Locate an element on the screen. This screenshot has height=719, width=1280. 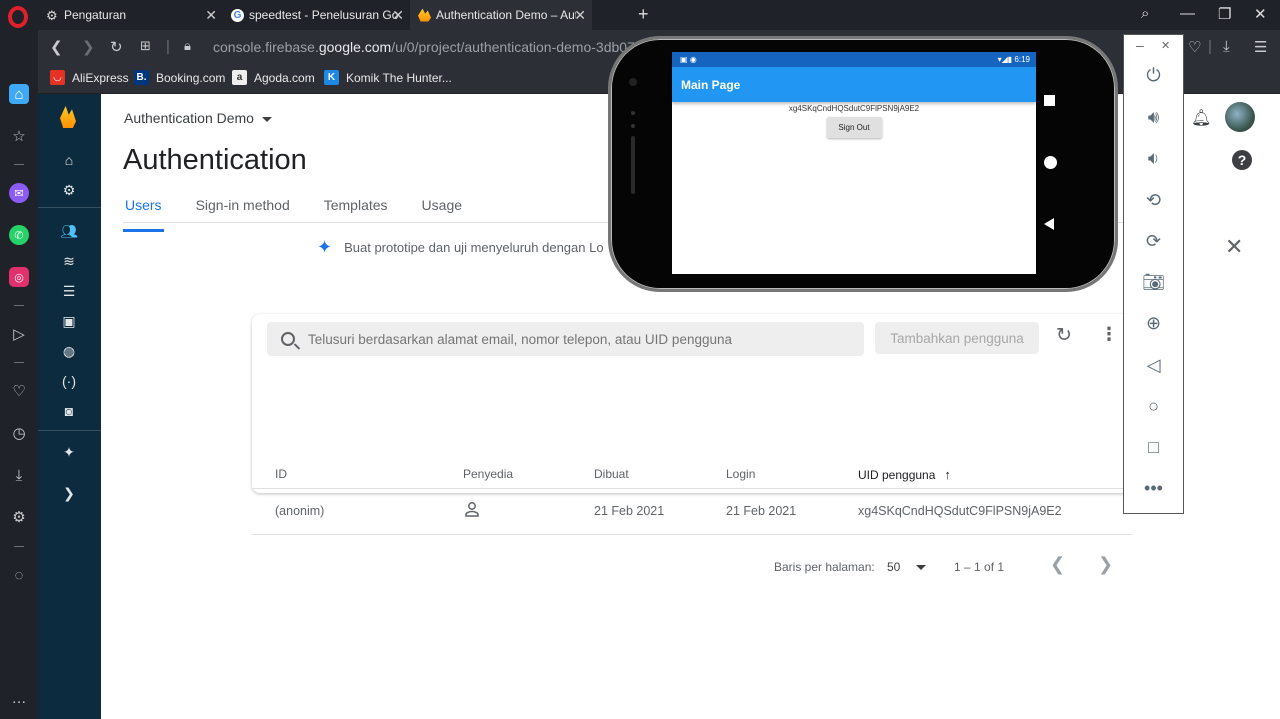
search-box is located at coordinates (565, 339).